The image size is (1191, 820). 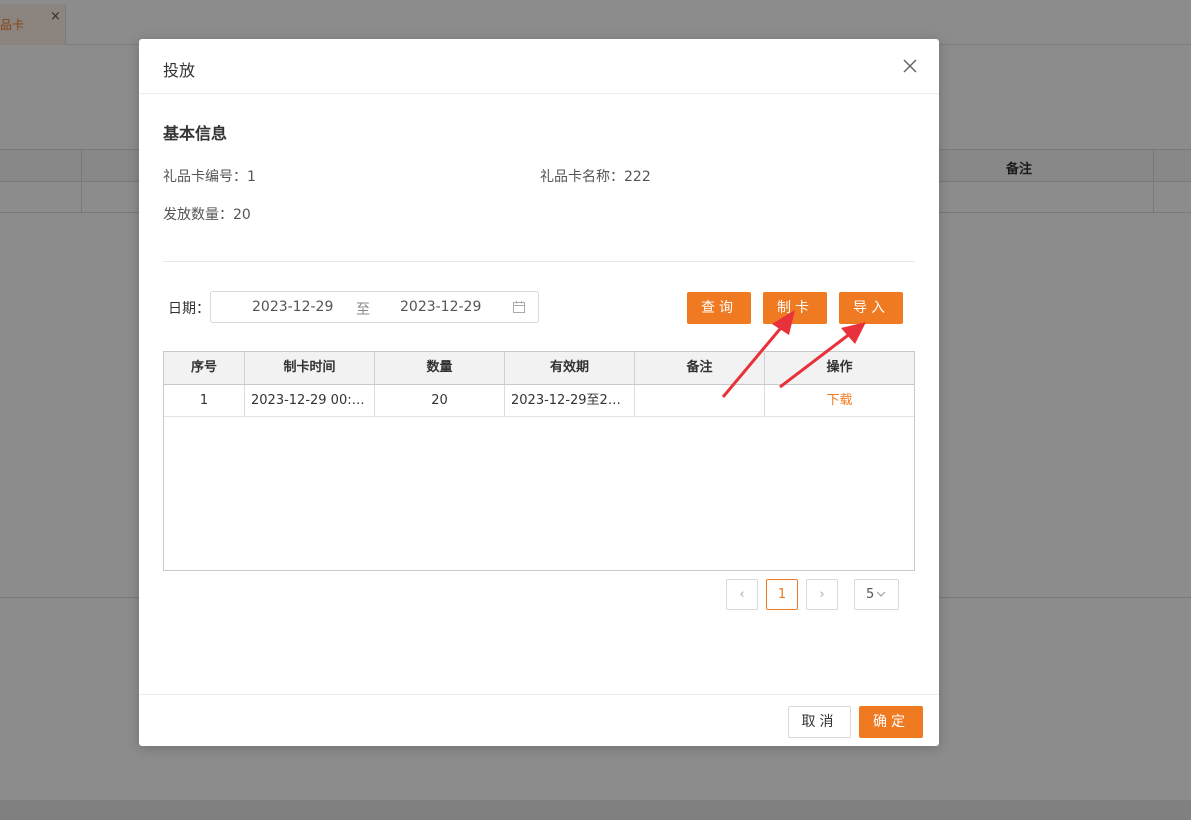 What do you see at coordinates (699, 368) in the screenshot?
I see `column-header-remark: 备注` at bounding box center [699, 368].